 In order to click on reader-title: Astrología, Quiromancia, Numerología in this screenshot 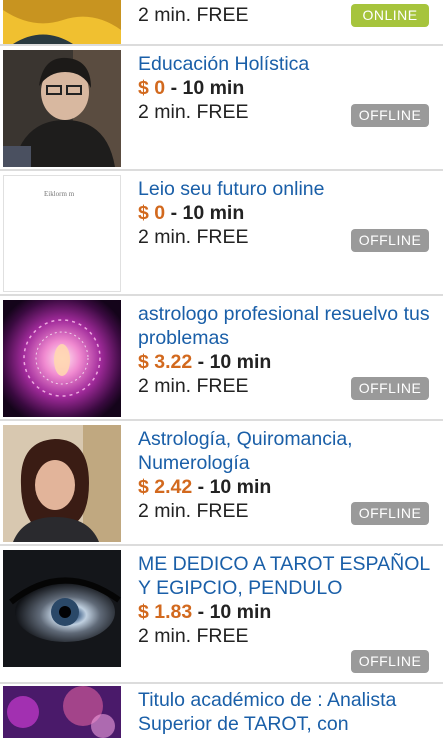, I will do `click(286, 451)`.